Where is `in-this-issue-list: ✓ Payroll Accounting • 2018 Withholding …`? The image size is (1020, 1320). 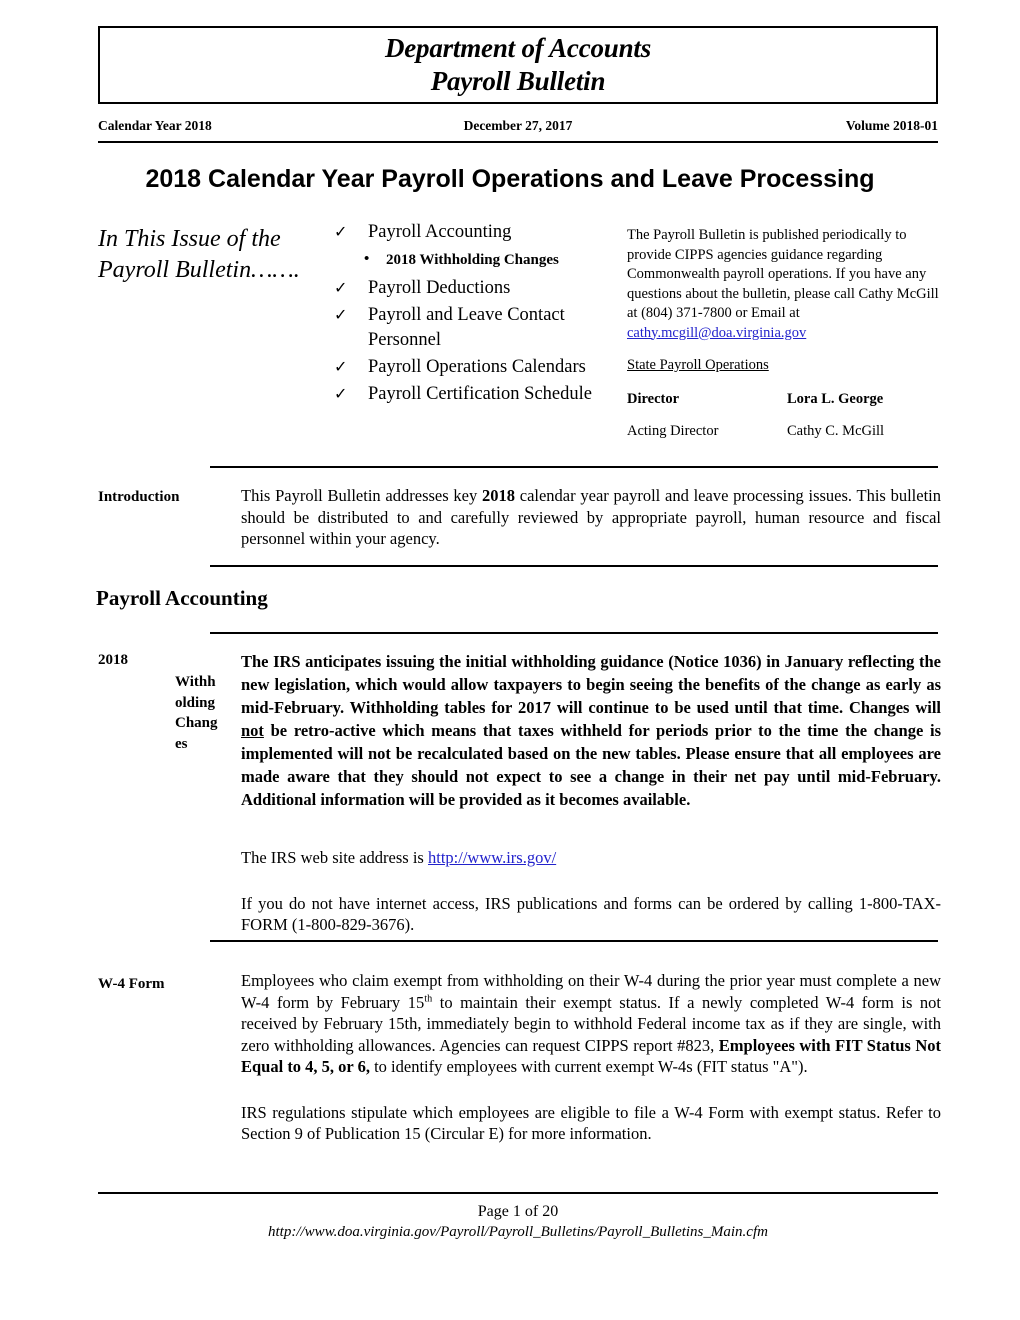 in-this-issue-list: ✓ Payroll Accounting • 2018 Withholding … is located at coordinates (472, 314).